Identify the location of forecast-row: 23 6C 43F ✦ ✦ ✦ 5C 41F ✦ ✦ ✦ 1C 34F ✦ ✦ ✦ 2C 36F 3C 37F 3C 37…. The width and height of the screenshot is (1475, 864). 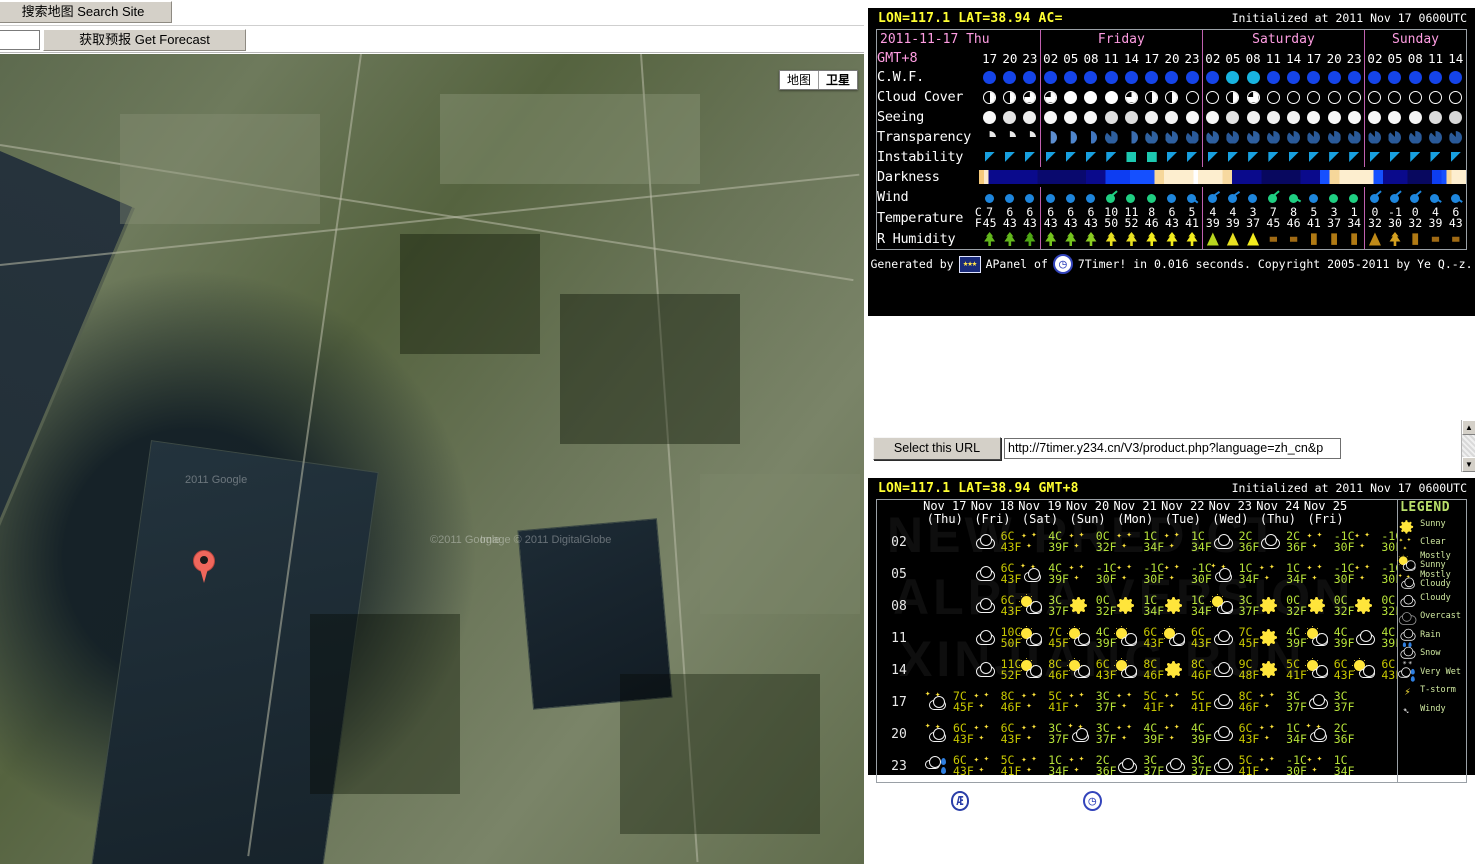
(1137, 766).